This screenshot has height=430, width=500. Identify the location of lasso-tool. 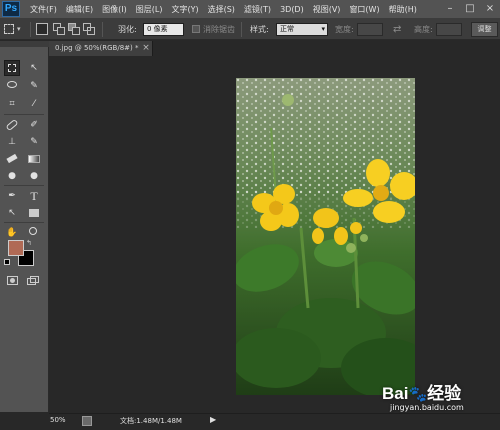
(12, 86).